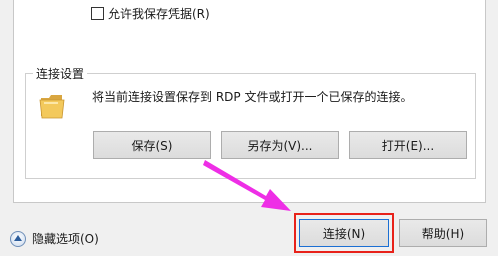 The width and height of the screenshot is (498, 256). Describe the element at coordinates (60, 73) in the screenshot. I see `connection-settings-title: 连接设置` at that location.